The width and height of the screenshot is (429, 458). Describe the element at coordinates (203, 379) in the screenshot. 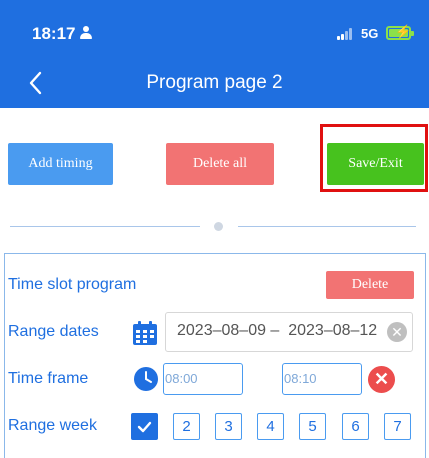

I see `start-time-input: 08:00` at that location.